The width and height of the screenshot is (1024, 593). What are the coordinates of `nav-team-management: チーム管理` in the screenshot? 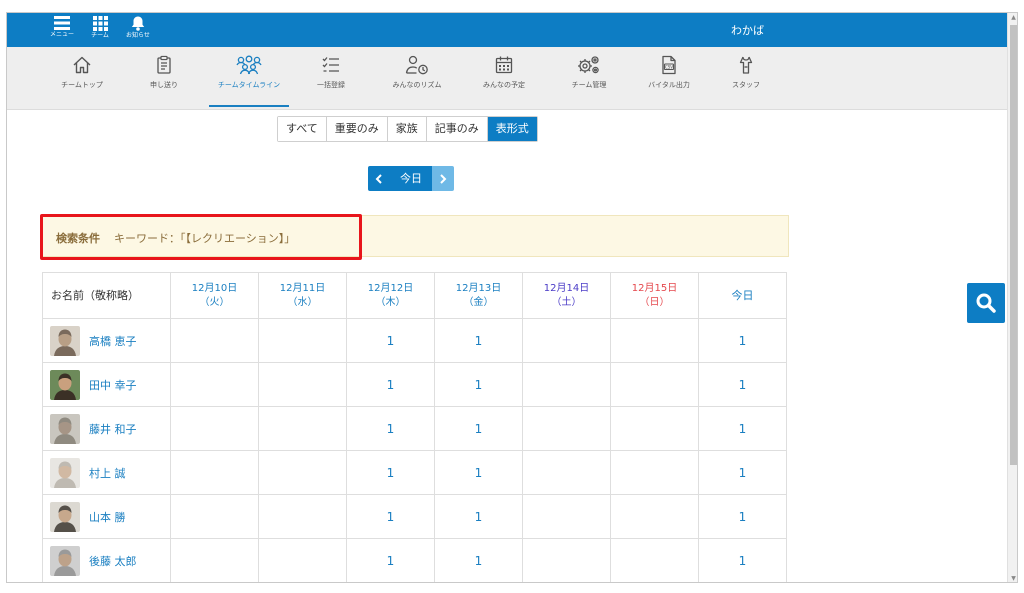 It's located at (589, 72).